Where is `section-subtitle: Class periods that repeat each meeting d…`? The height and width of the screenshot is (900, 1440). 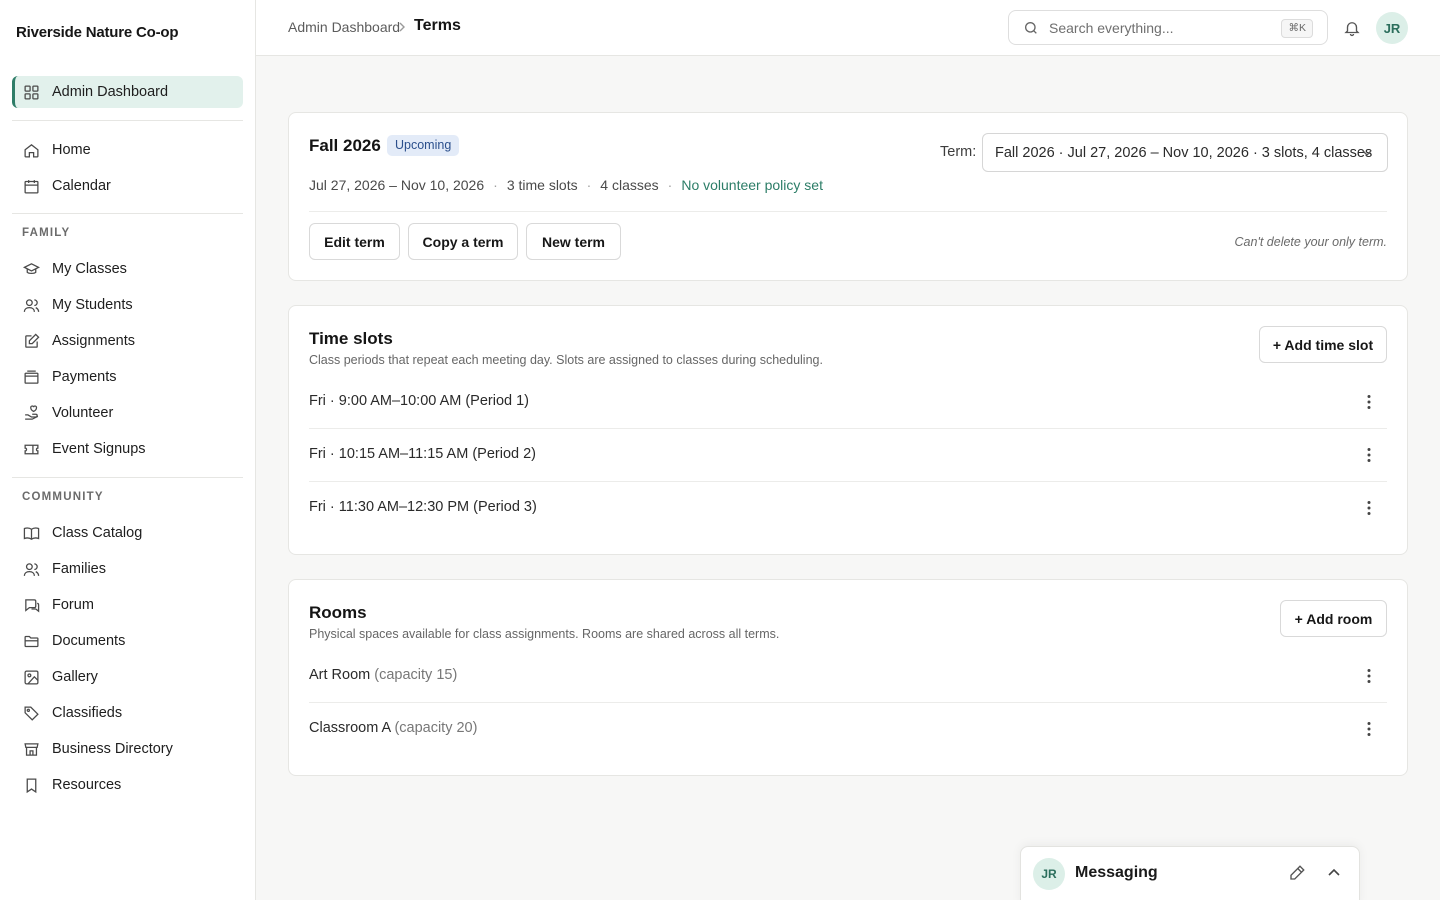
section-subtitle: Class periods that repeat each meeting d… is located at coordinates (566, 360).